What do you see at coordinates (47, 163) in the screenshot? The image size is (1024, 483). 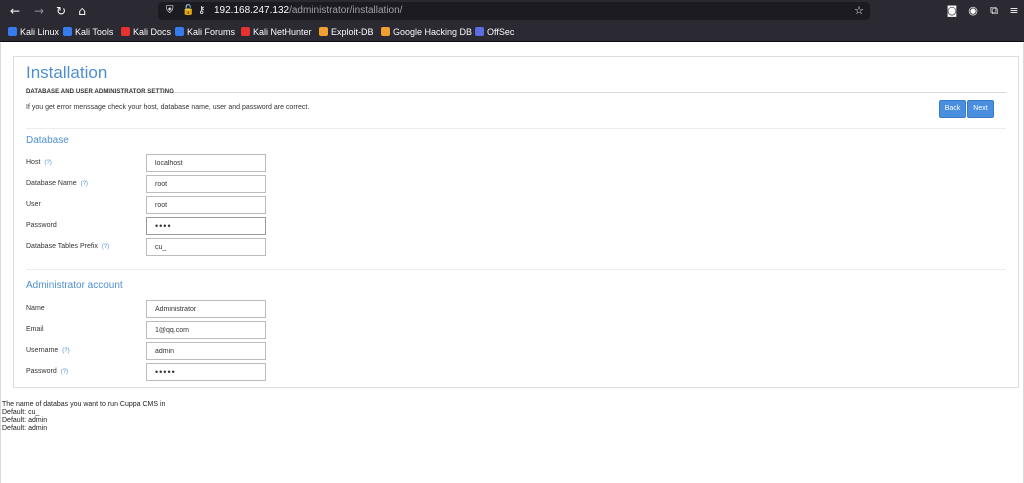 I see `host-help-link: (?)` at bounding box center [47, 163].